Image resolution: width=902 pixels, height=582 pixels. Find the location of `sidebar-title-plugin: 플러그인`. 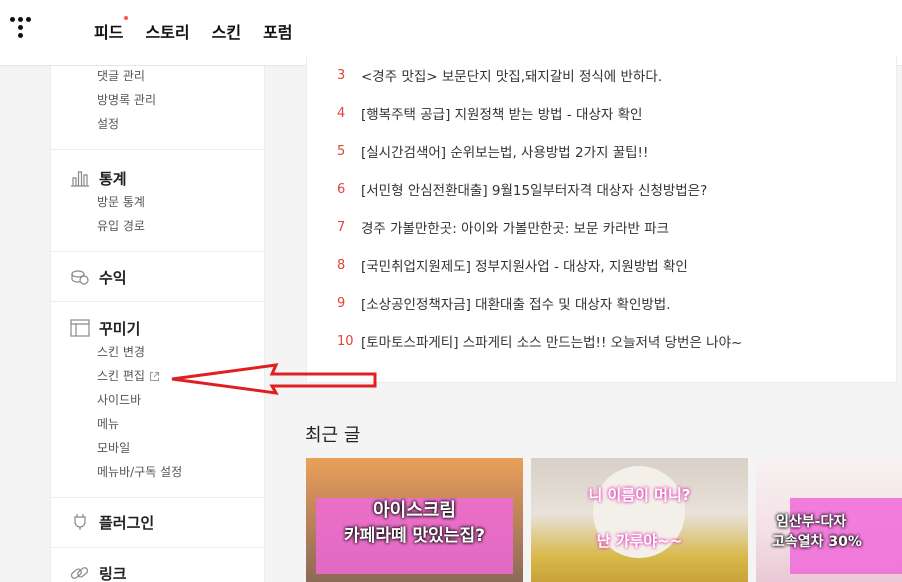

sidebar-title-plugin: 플러그인 is located at coordinates (127, 522).